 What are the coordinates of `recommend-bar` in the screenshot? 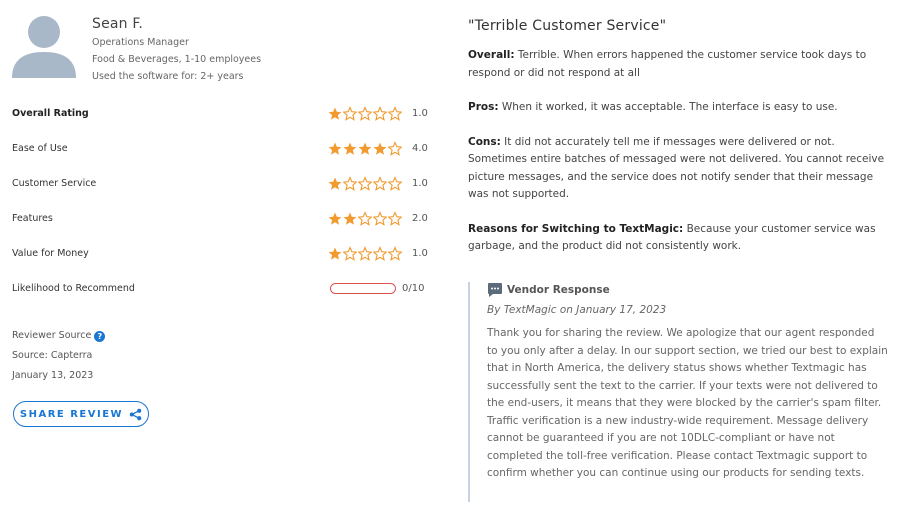 It's located at (363, 288).